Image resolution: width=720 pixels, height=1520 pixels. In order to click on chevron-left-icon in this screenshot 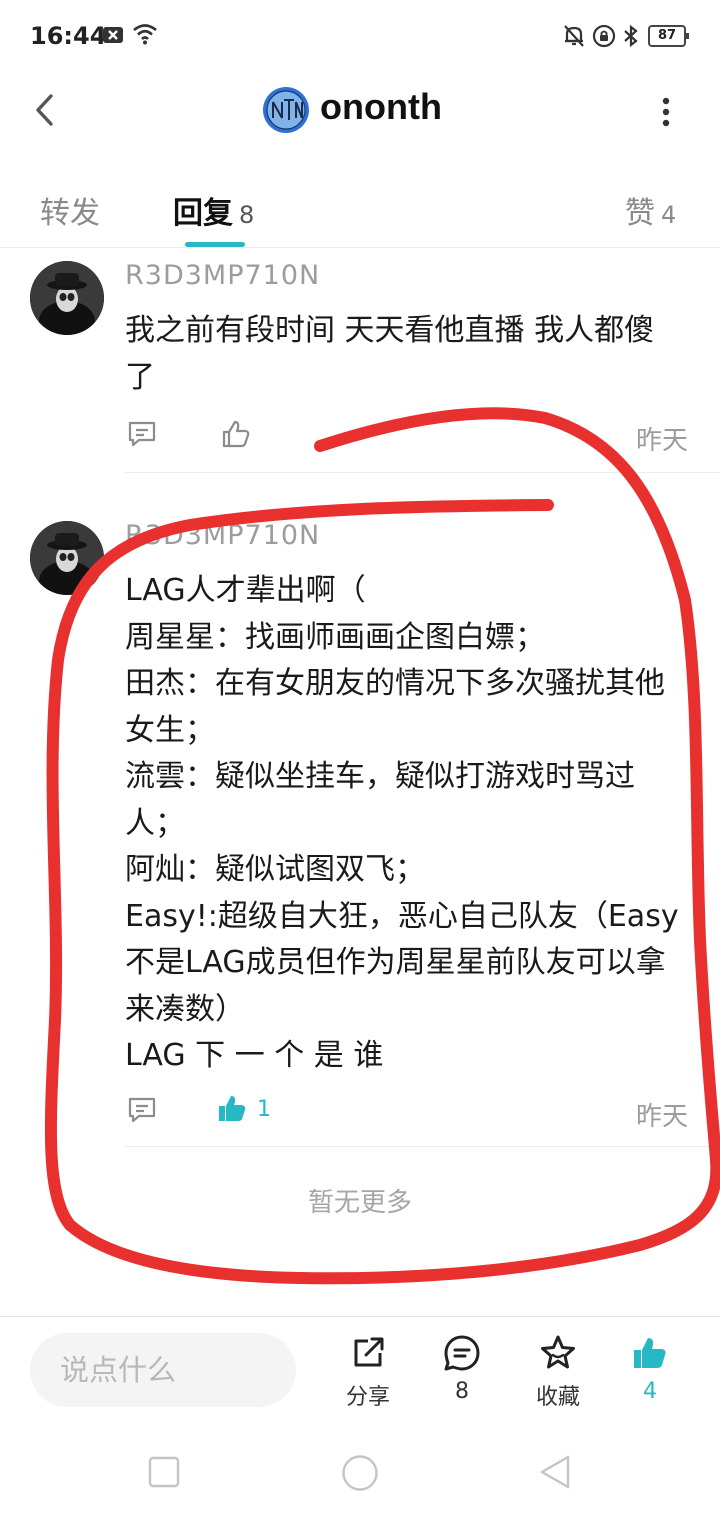, I will do `click(44, 110)`.